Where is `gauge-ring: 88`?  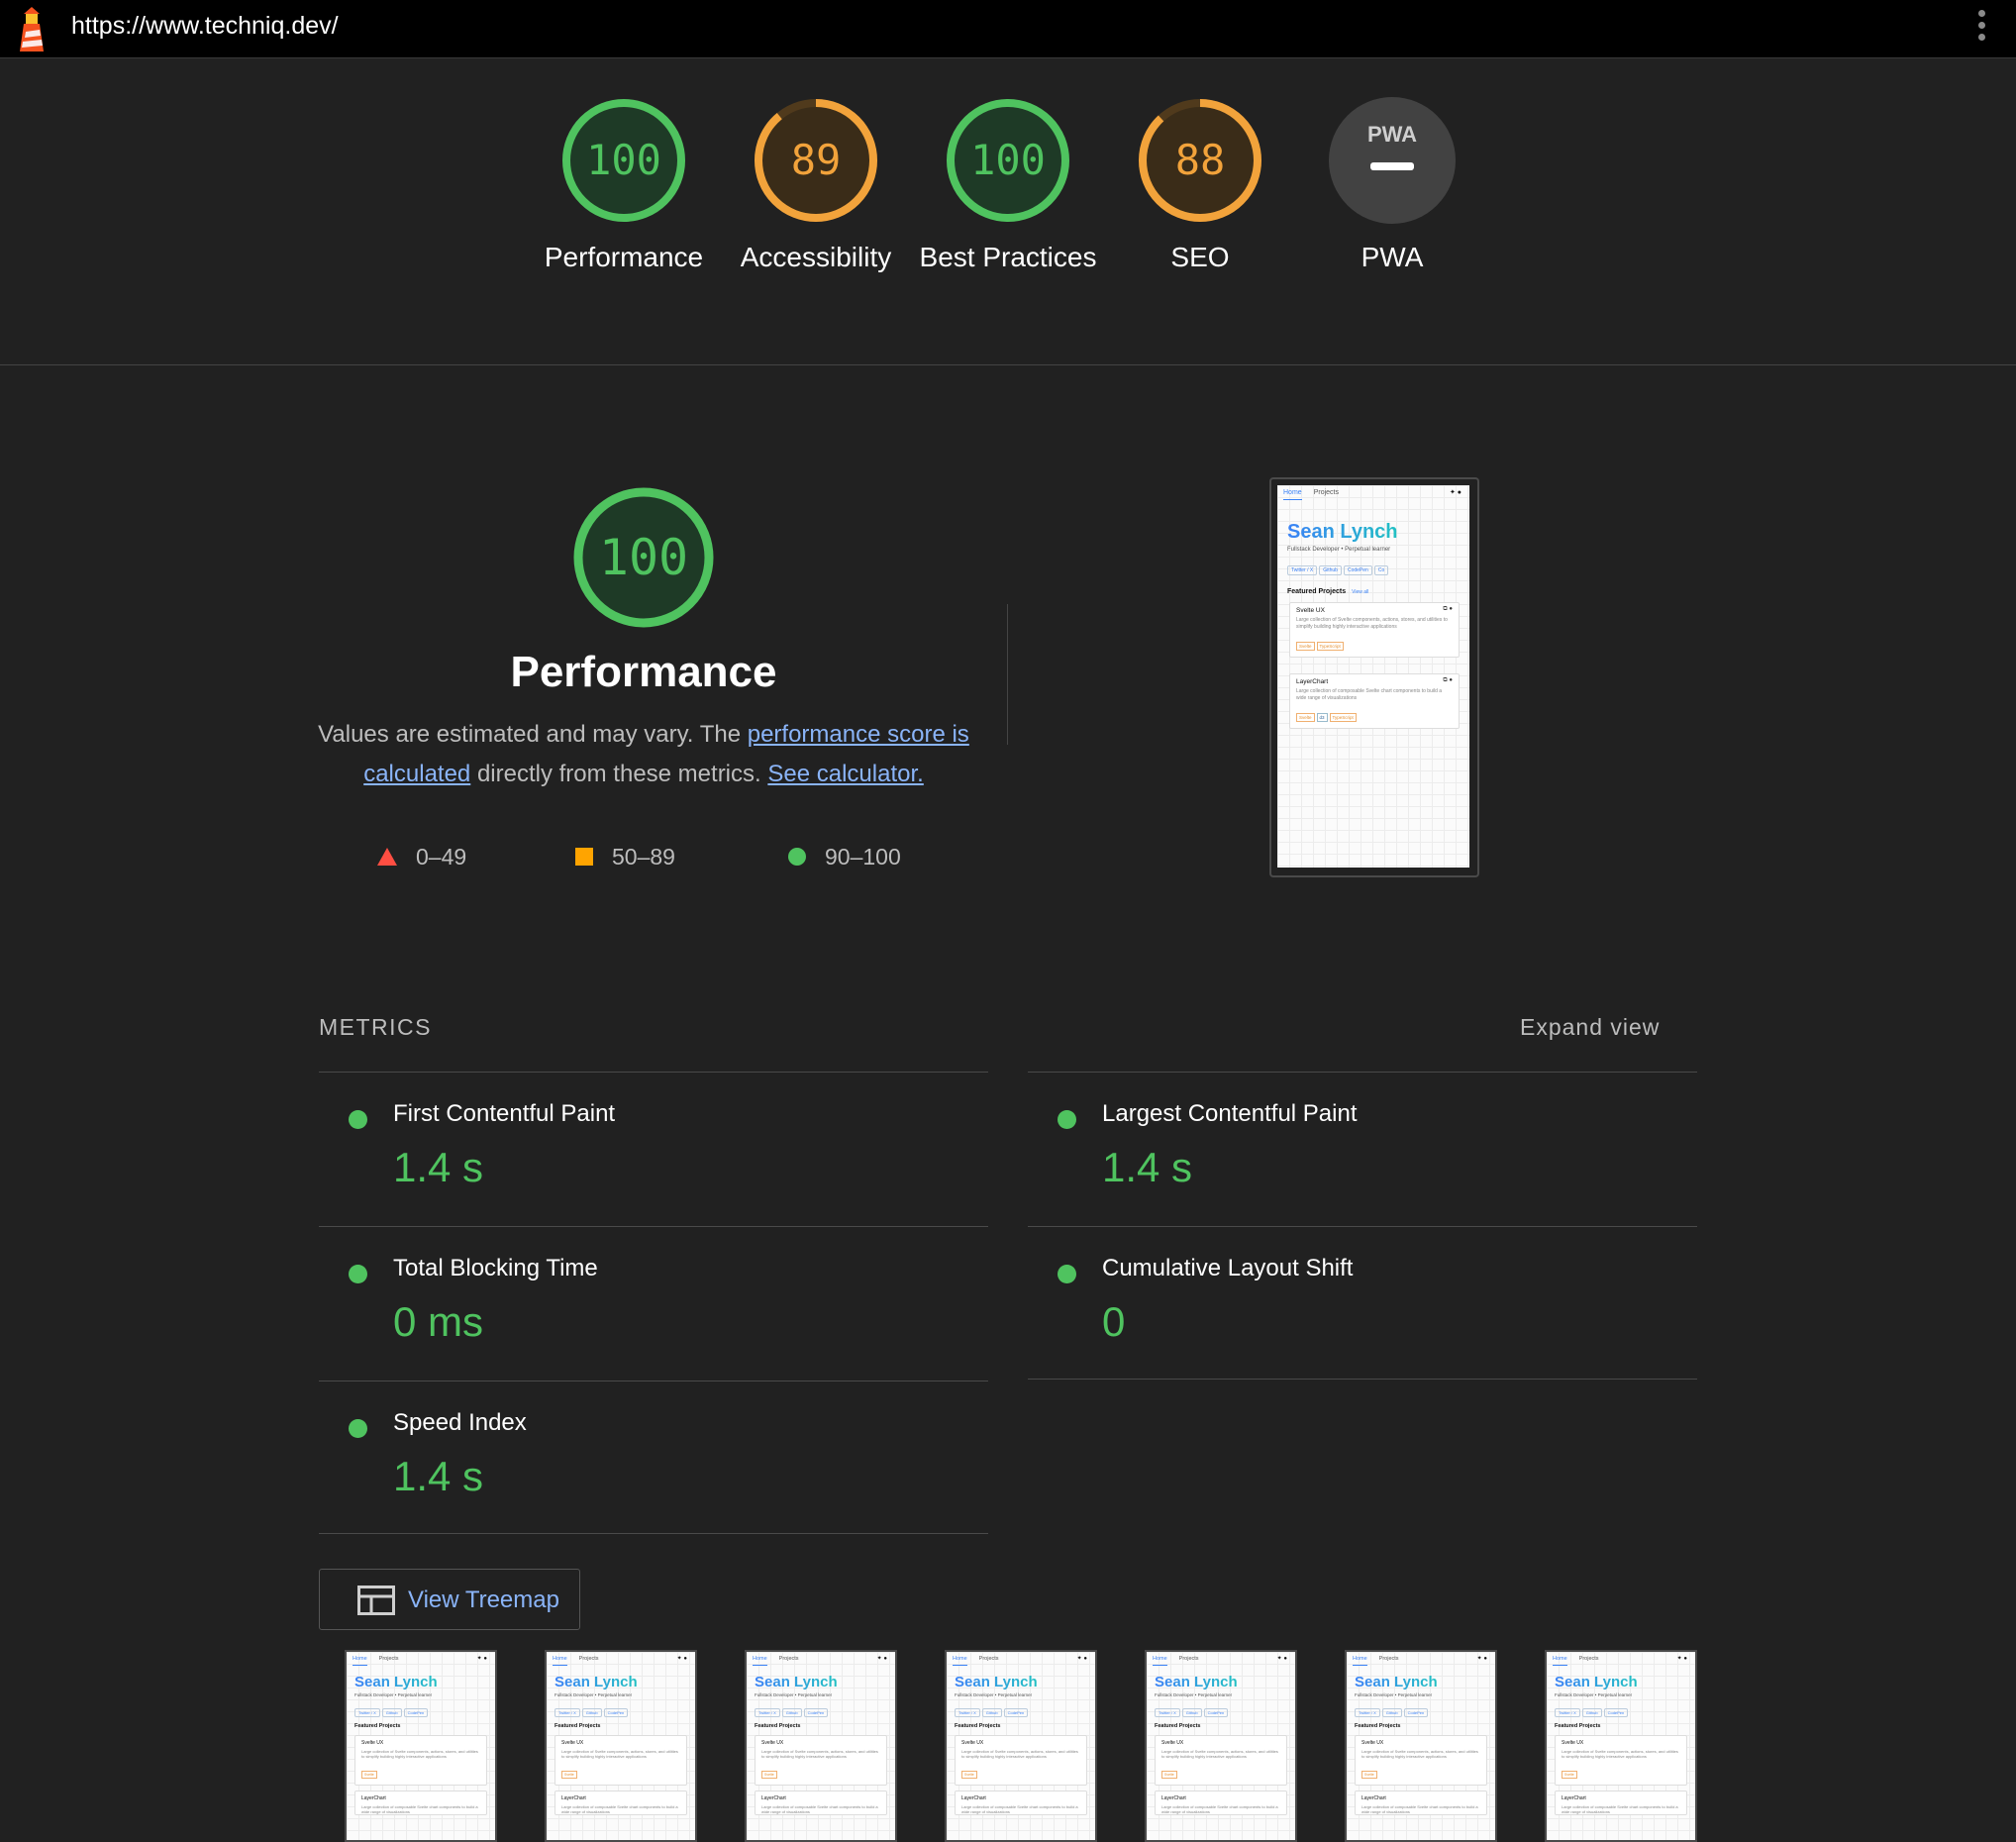
gauge-ring: 88 is located at coordinates (1200, 160).